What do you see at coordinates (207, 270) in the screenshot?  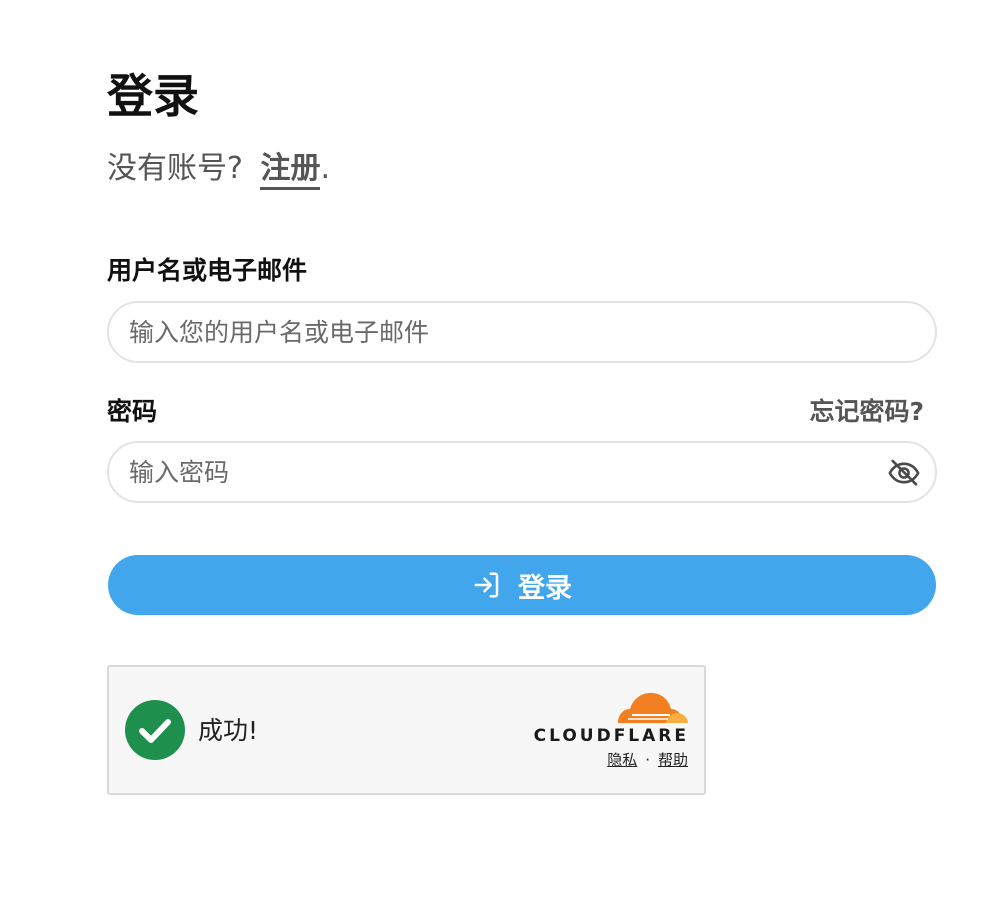 I see `username-label: 用户名或电子邮件` at bounding box center [207, 270].